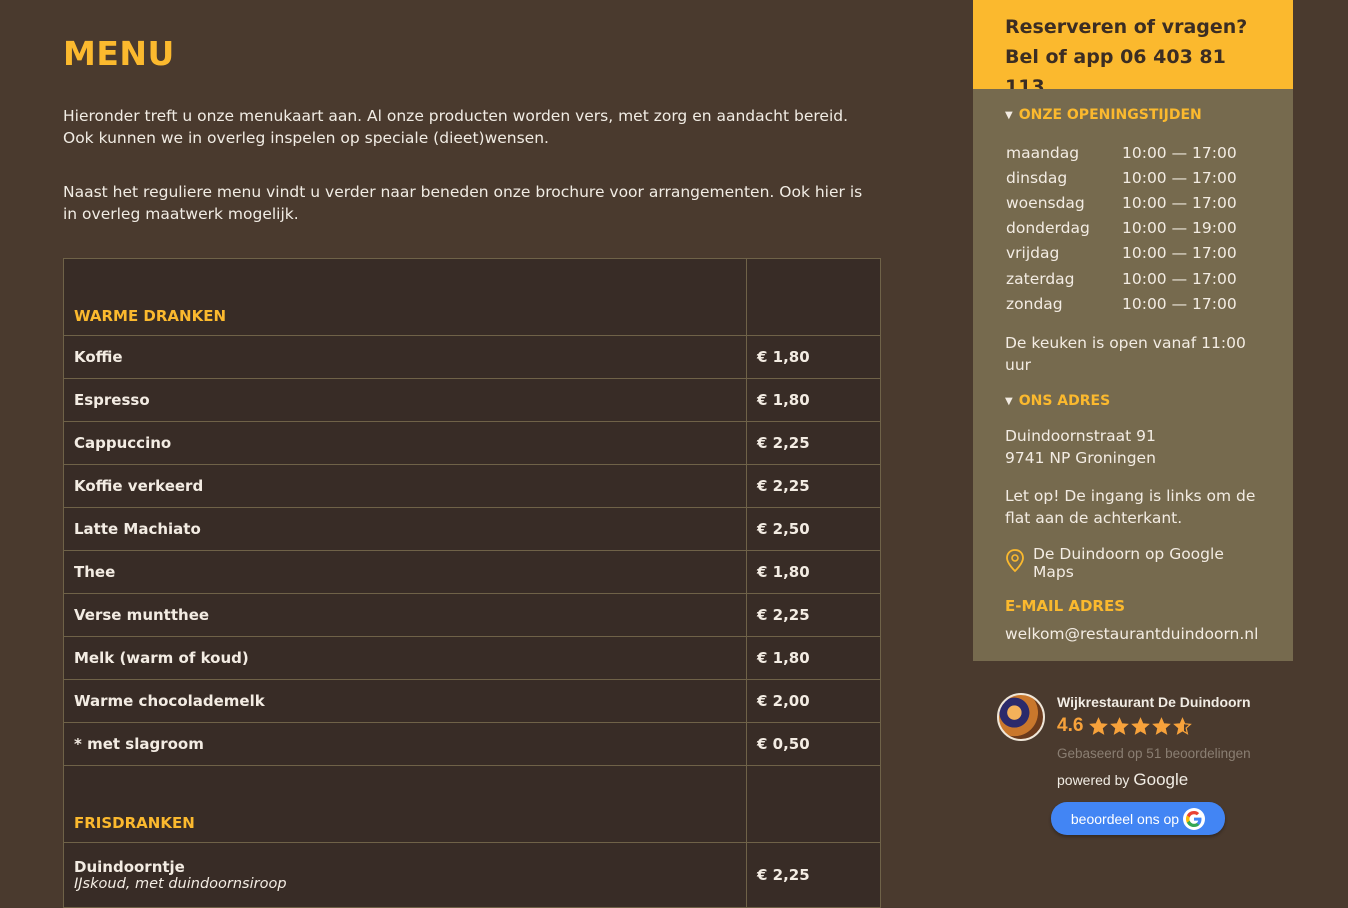  What do you see at coordinates (1080, 436) in the screenshot?
I see `address-street: Duindoornstraat 91` at bounding box center [1080, 436].